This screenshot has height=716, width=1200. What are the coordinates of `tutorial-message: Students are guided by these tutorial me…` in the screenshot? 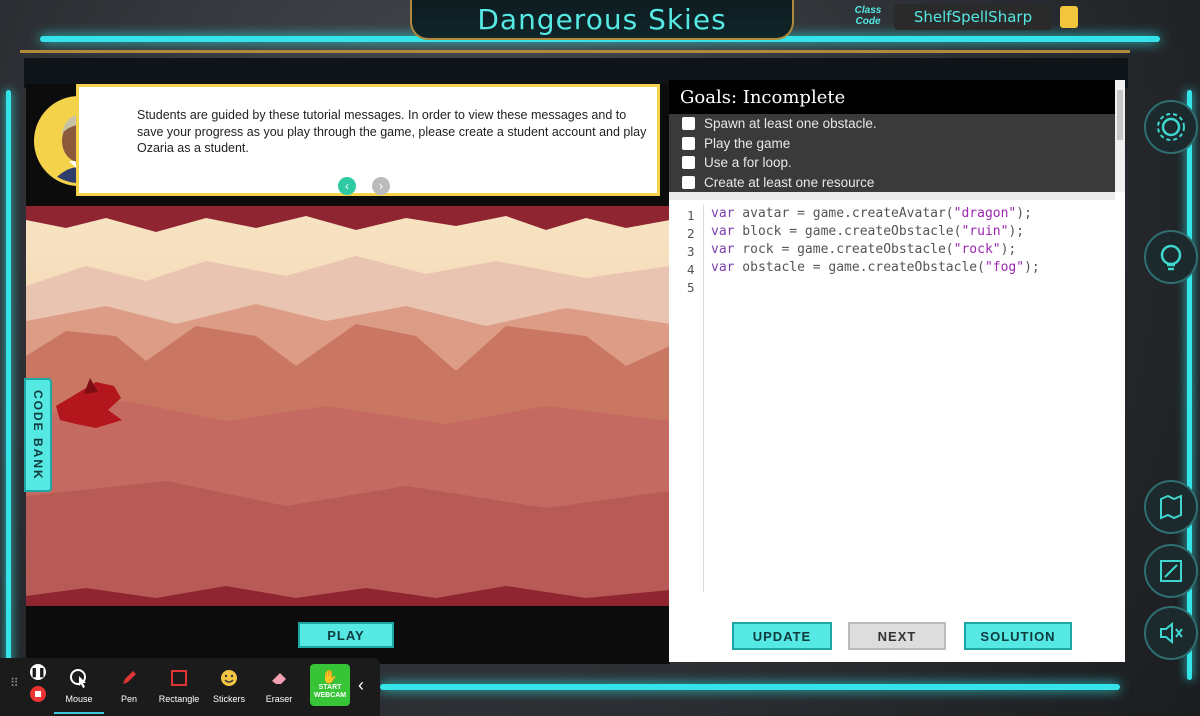 It's located at (392, 131).